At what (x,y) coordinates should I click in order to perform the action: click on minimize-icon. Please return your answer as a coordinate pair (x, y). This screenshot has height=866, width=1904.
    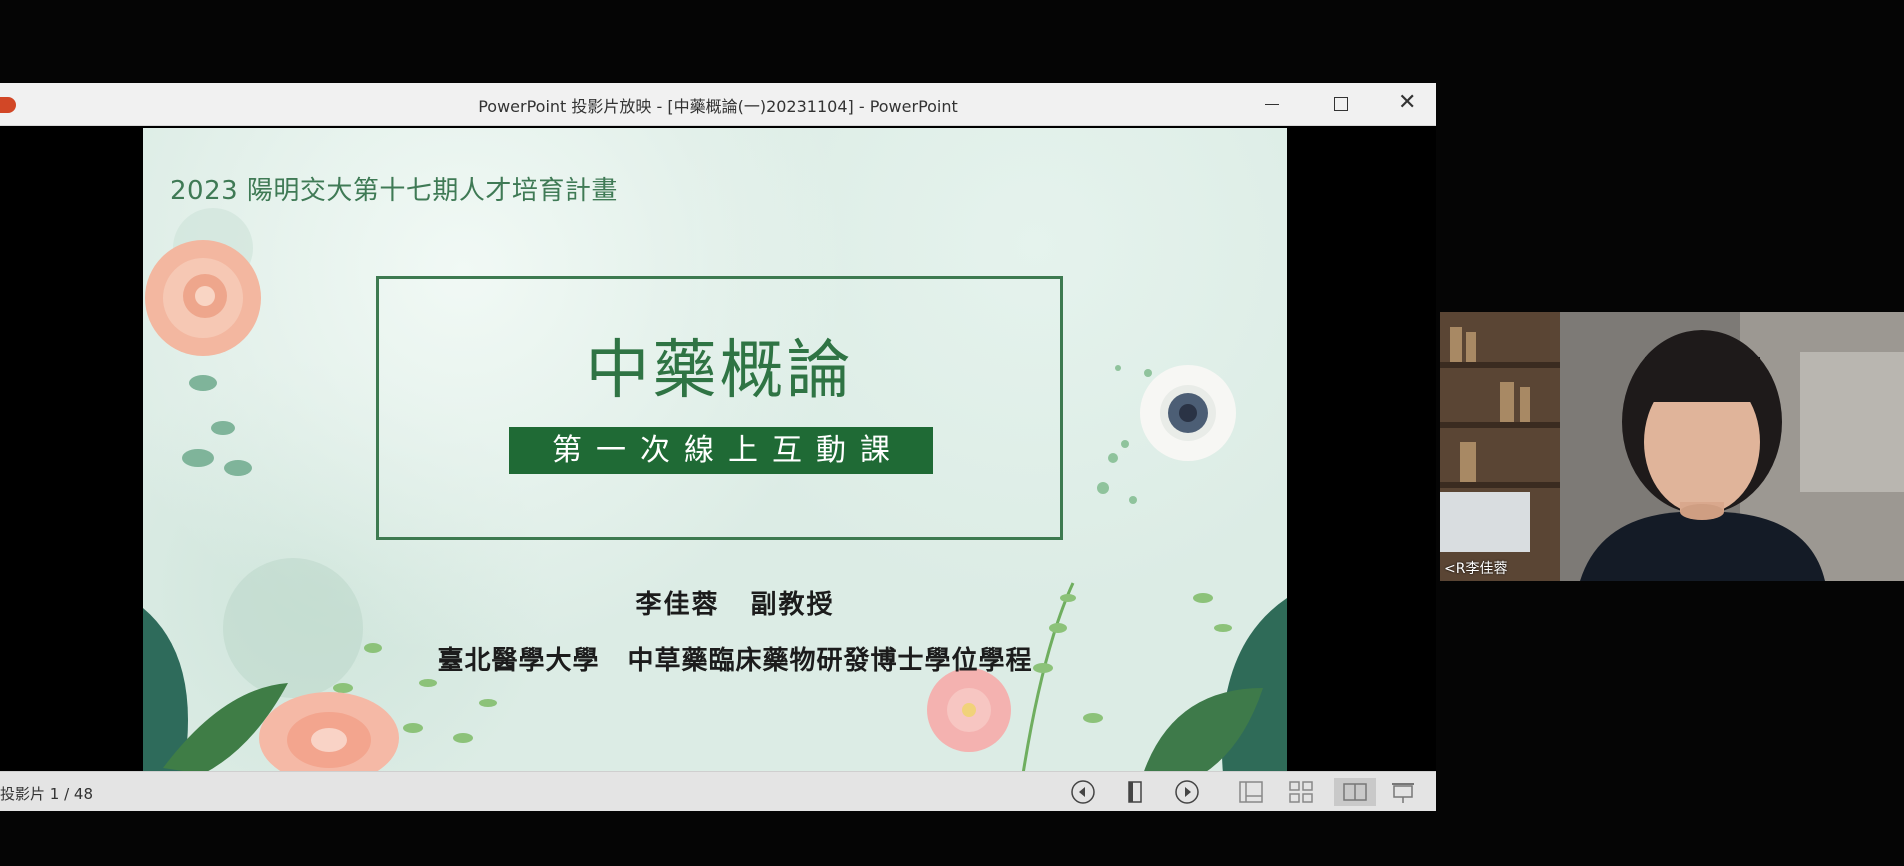
    Looking at the image, I should click on (1272, 104).